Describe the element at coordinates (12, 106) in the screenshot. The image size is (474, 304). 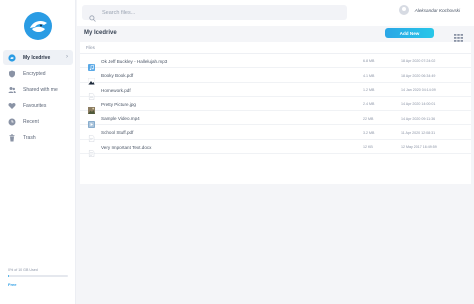
I see `heart-icon` at that location.